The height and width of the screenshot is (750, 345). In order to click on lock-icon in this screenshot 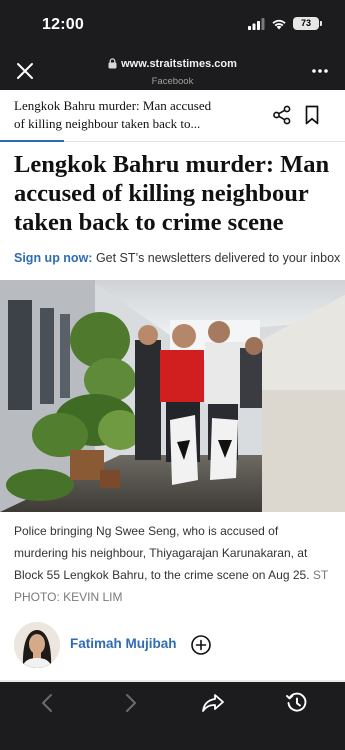, I will do `click(112, 63)`.